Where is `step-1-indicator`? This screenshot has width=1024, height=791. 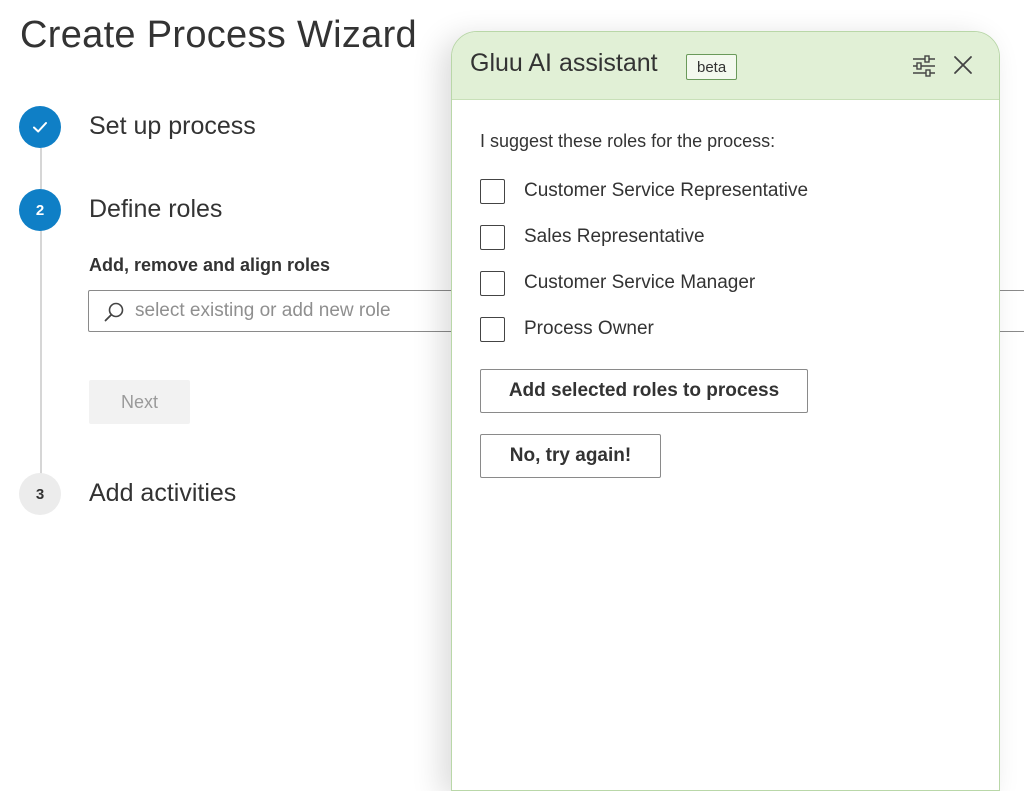
step-1-indicator is located at coordinates (40, 127).